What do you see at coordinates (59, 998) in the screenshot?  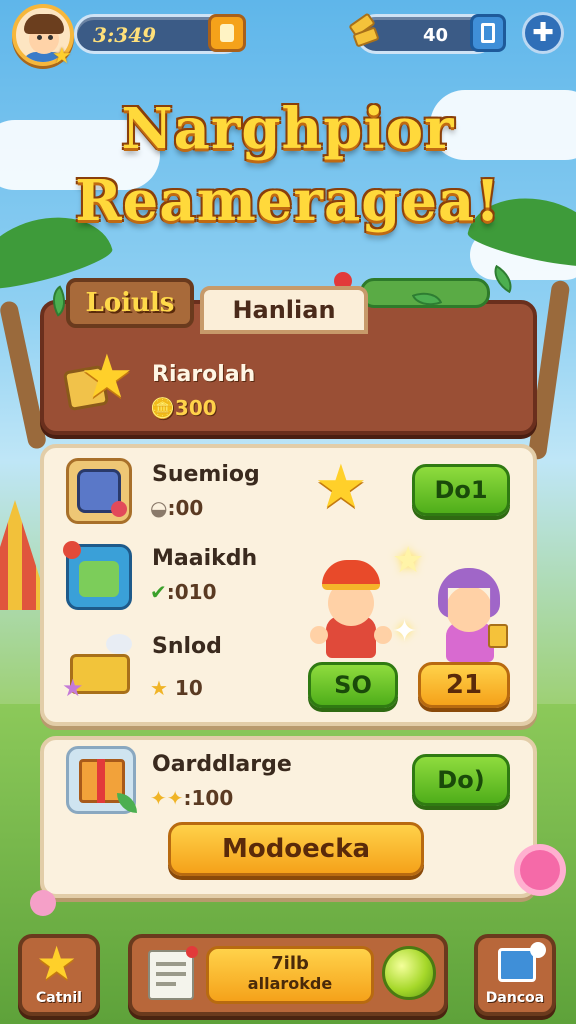 I see `bottom-left-label: Catnil` at bounding box center [59, 998].